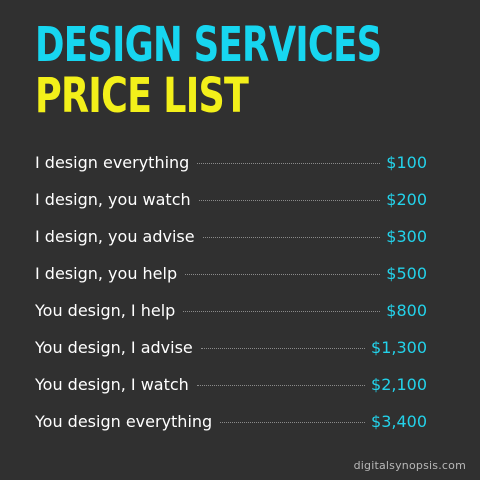  What do you see at coordinates (406, 236) in the screenshot?
I see `service-price: $300` at bounding box center [406, 236].